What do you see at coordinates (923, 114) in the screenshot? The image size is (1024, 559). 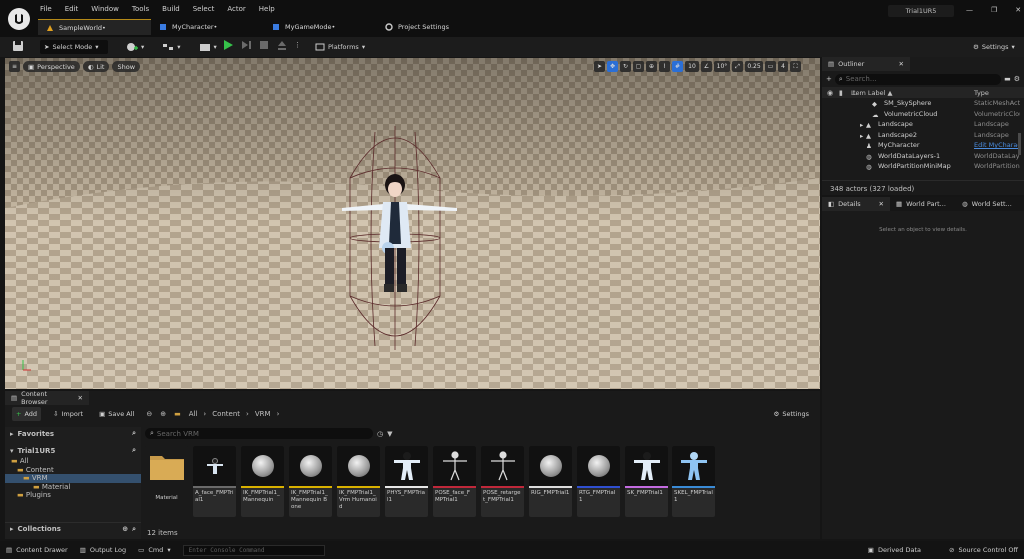 I see `outliner-row: ☁ VolumetricCloud VolumetricCloud` at bounding box center [923, 114].